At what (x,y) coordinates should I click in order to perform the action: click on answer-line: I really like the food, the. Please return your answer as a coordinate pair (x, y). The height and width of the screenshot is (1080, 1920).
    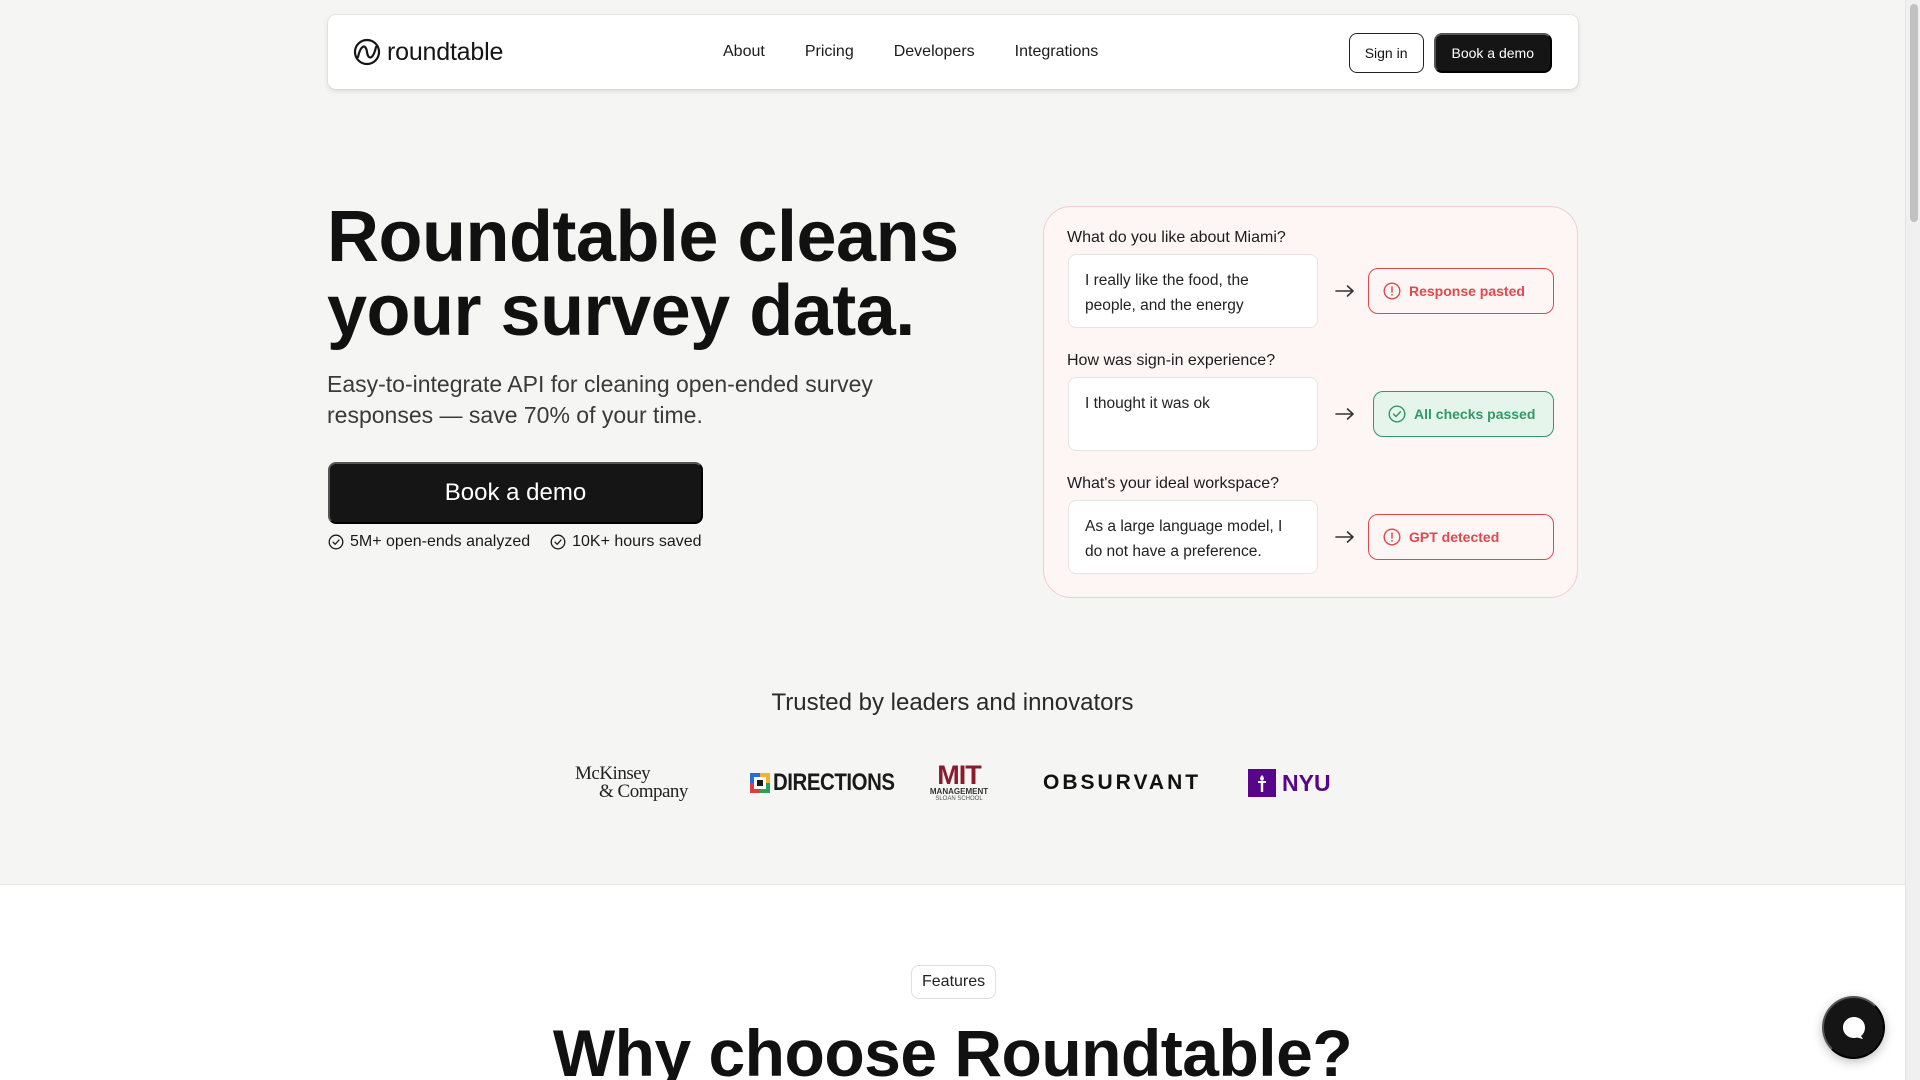
    Looking at the image, I should click on (1167, 280).